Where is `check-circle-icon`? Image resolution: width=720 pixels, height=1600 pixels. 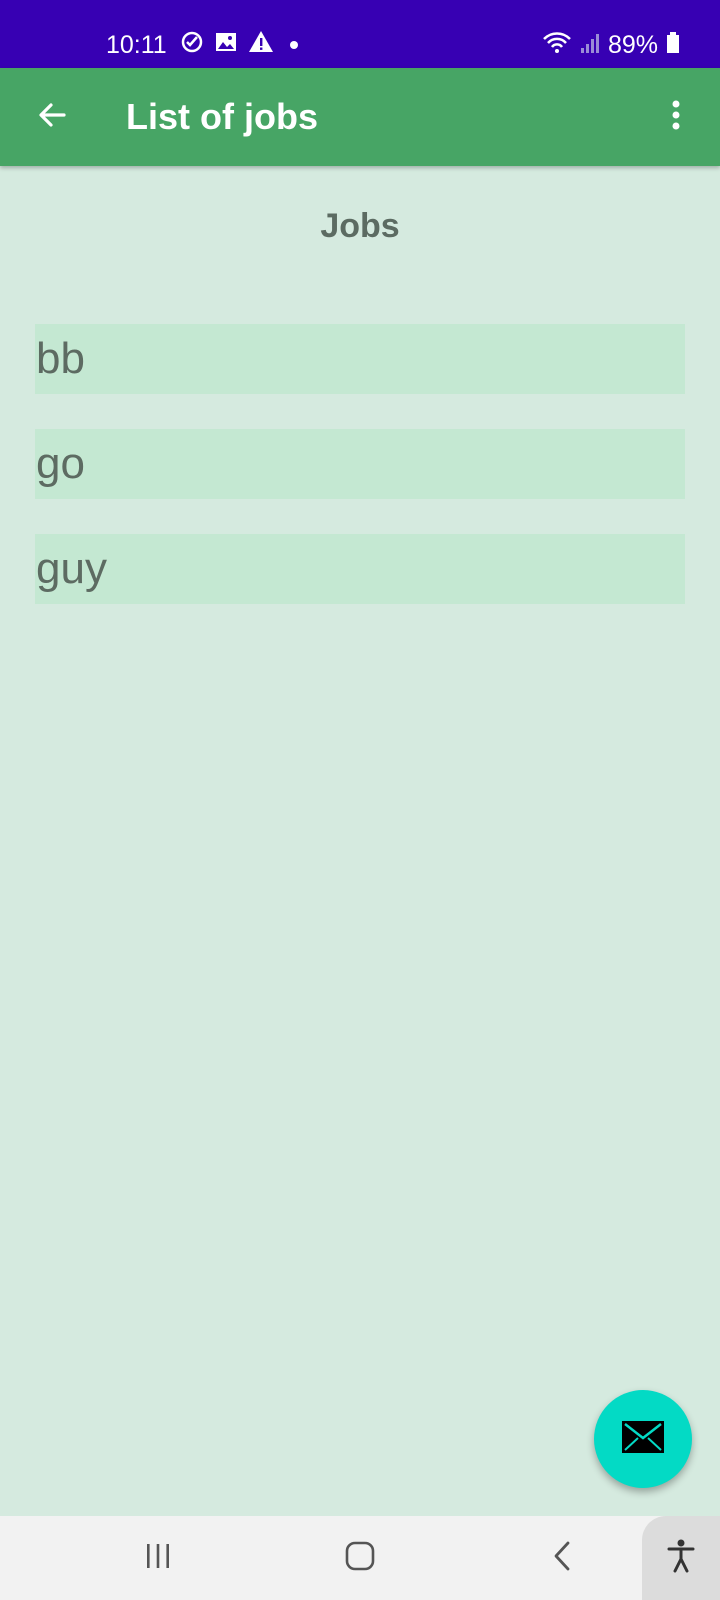
check-circle-icon is located at coordinates (192, 44).